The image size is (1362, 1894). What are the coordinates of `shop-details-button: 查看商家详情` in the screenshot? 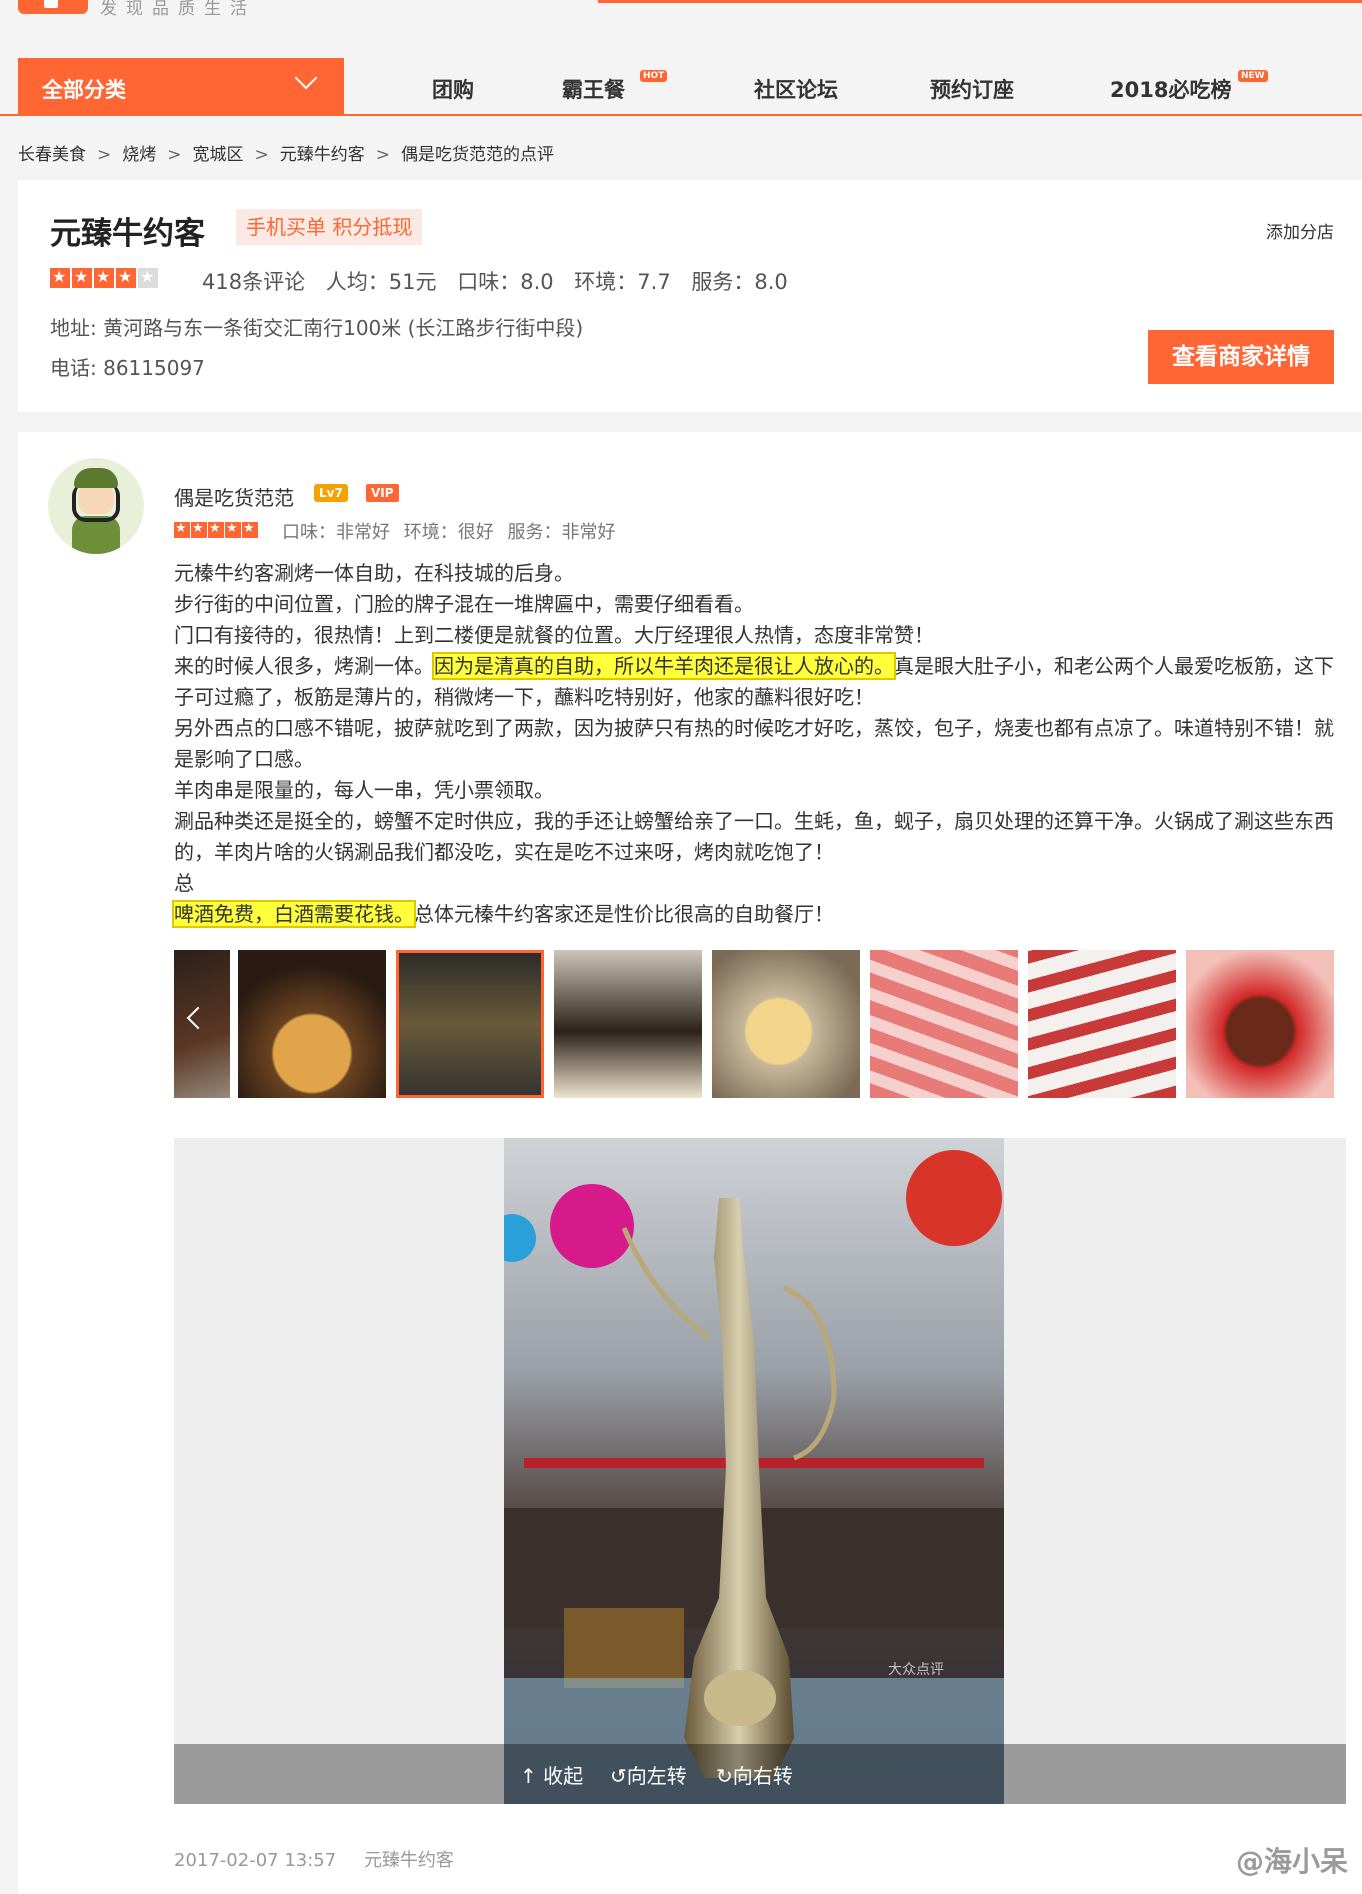 It's located at (1241, 357).